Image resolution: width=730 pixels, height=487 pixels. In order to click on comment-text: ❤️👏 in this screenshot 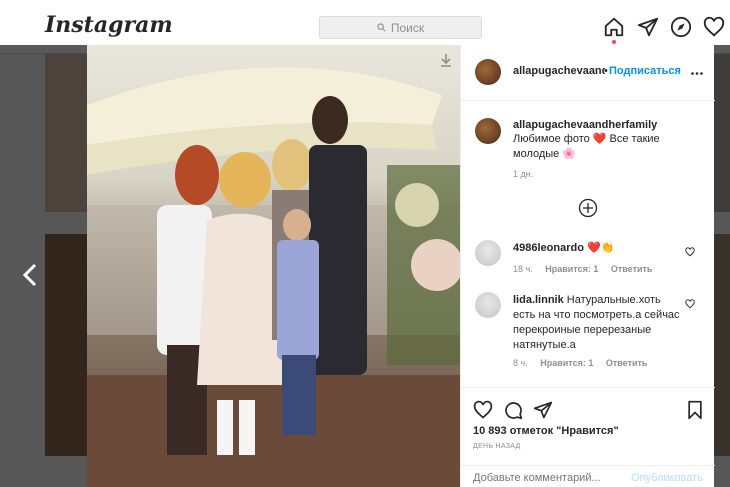, I will do `click(600, 248)`.